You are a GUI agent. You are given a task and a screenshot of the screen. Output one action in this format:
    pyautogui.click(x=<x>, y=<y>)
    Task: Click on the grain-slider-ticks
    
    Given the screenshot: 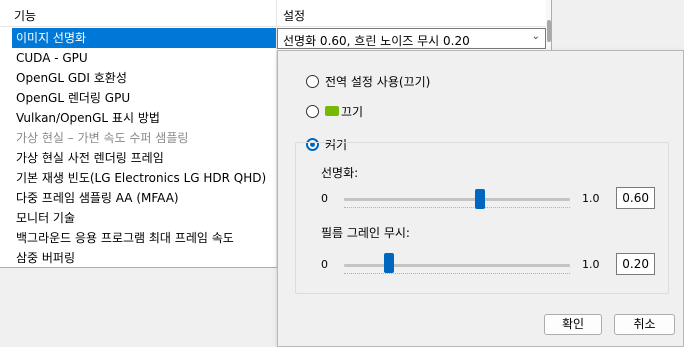 What is the action you would take?
    pyautogui.click(x=457, y=273)
    